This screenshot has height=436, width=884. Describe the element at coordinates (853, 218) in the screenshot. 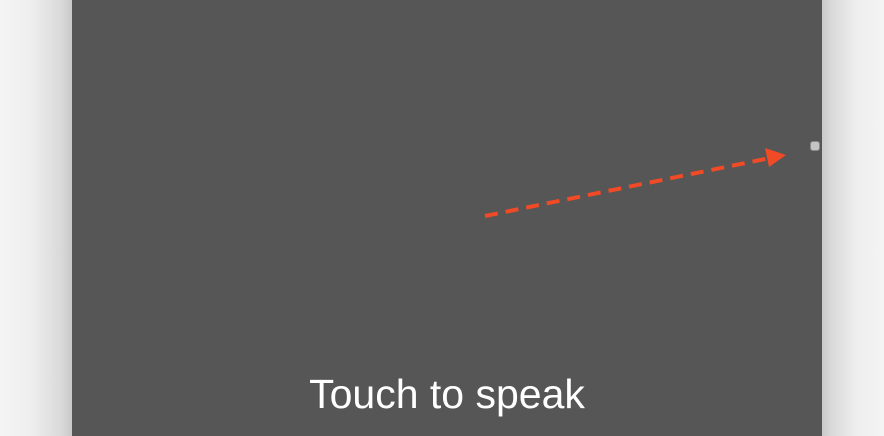

I see `window-shadow-right` at that location.